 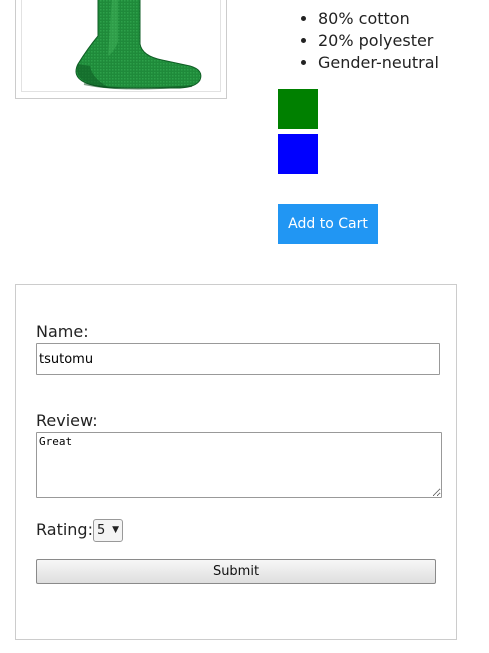 What do you see at coordinates (378, 63) in the screenshot?
I see `feature-item: Gender-neutral` at bounding box center [378, 63].